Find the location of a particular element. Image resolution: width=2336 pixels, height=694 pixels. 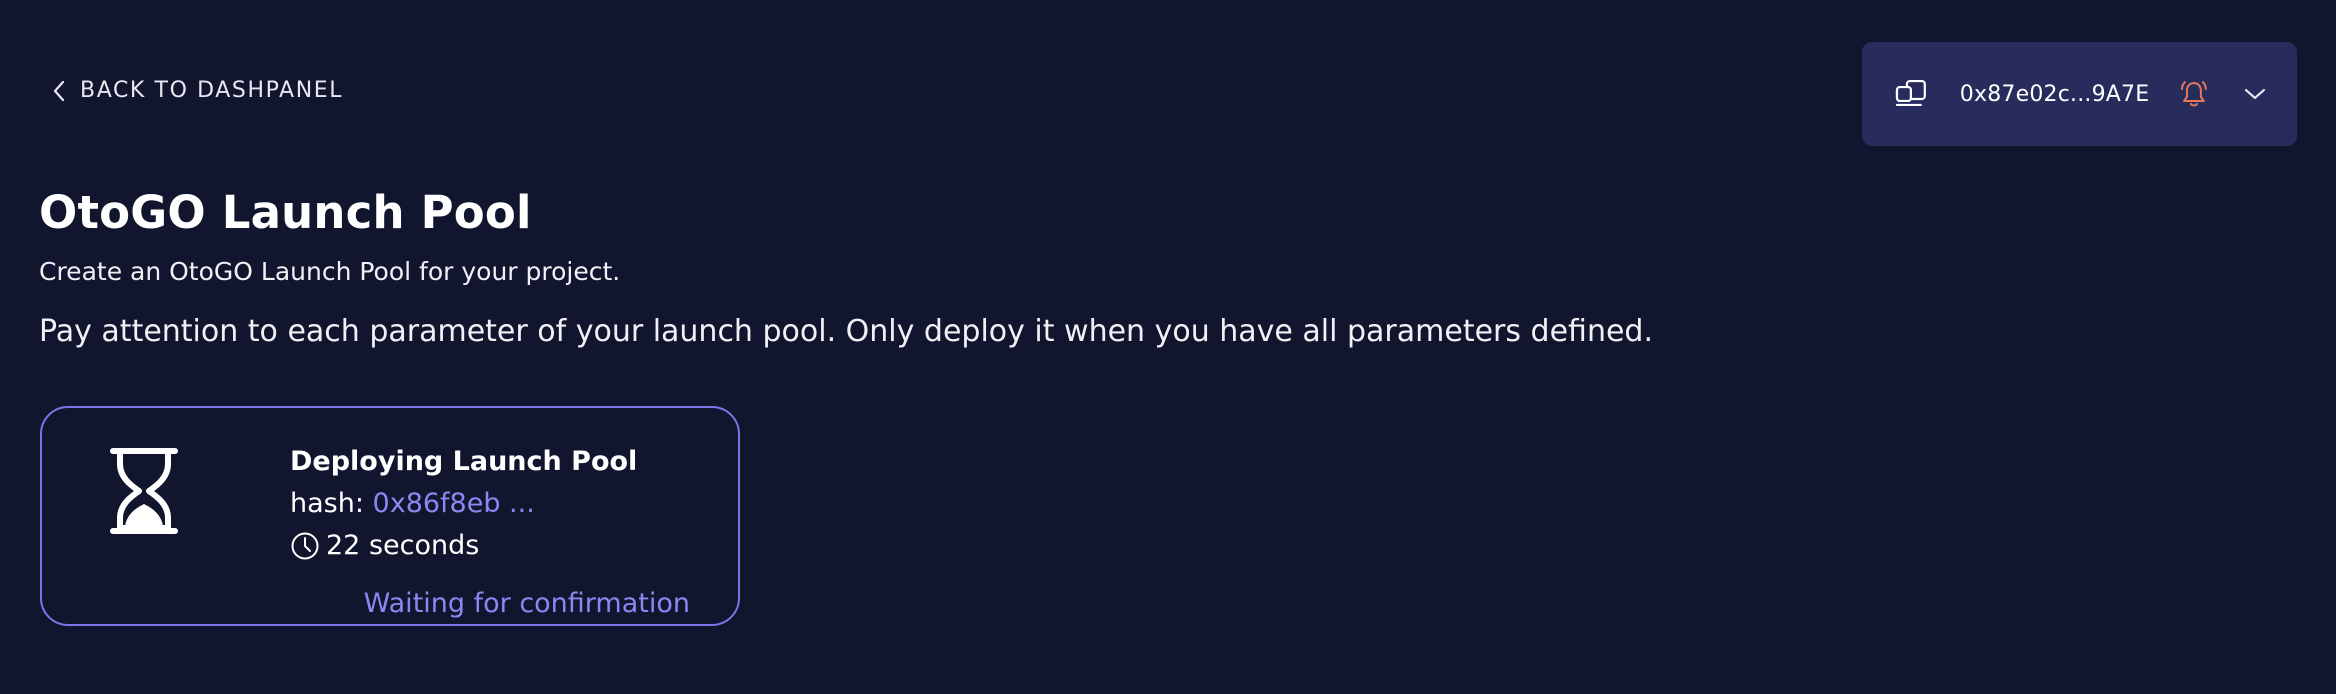

back-link-label: BACK TO DASHPANEL is located at coordinates (212, 90).